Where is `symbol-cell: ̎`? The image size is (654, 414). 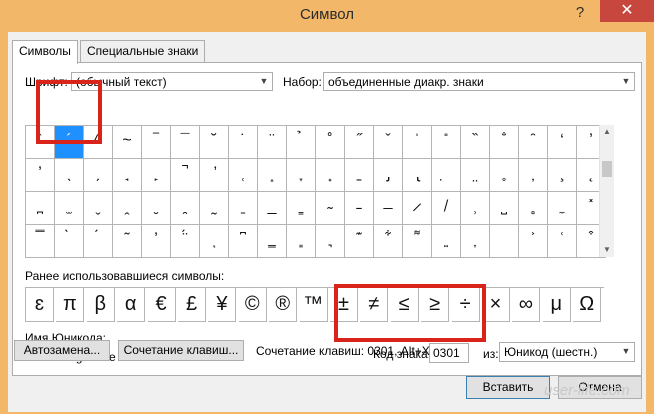
symbol-cell: ̎ is located at coordinates (446, 142).